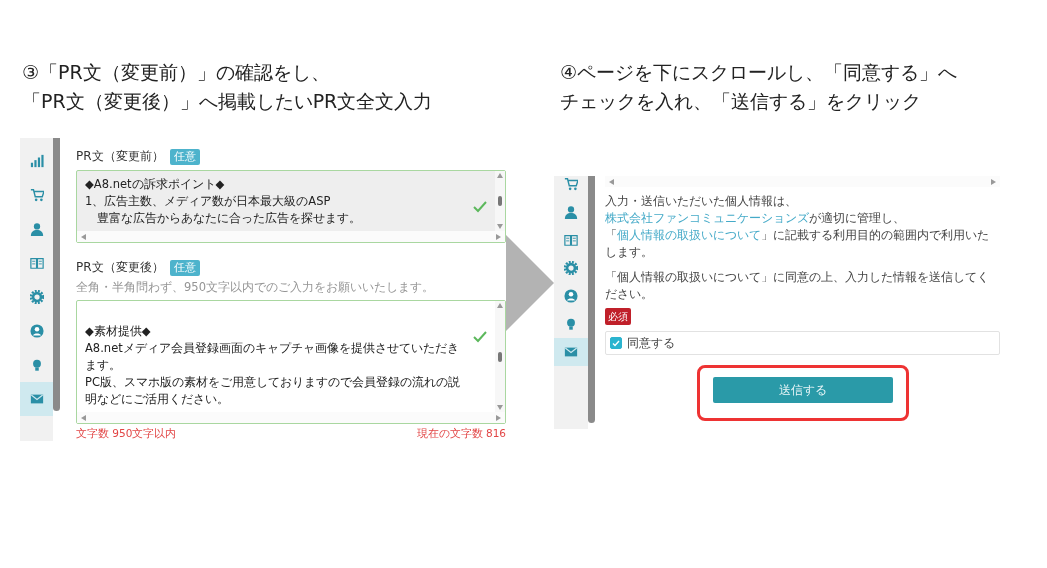  I want to click on text-area: ◆A8.netの訴求ポイント◆ 1、広告主数、メディア数が日本最大級のASP 豊富な広告からあなたに合った広告を探せます。, so click(291, 206).